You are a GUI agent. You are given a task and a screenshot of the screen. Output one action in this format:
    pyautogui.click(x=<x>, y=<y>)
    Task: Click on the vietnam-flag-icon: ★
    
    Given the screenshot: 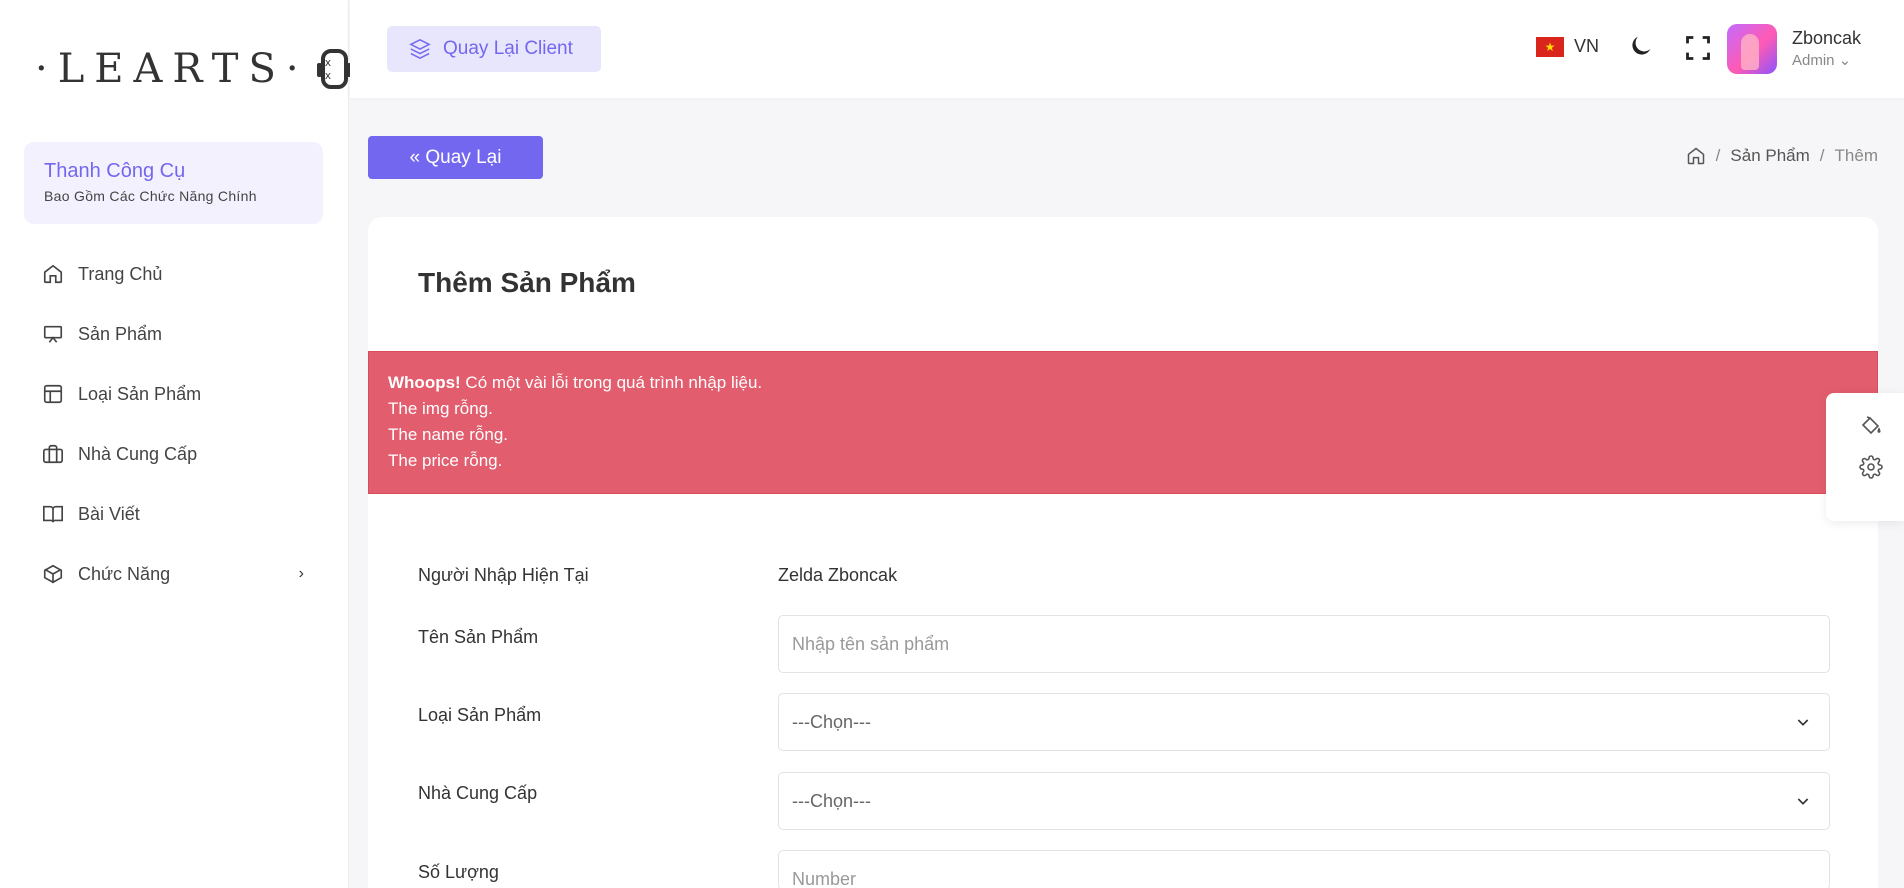 What is the action you would take?
    pyautogui.click(x=1550, y=46)
    